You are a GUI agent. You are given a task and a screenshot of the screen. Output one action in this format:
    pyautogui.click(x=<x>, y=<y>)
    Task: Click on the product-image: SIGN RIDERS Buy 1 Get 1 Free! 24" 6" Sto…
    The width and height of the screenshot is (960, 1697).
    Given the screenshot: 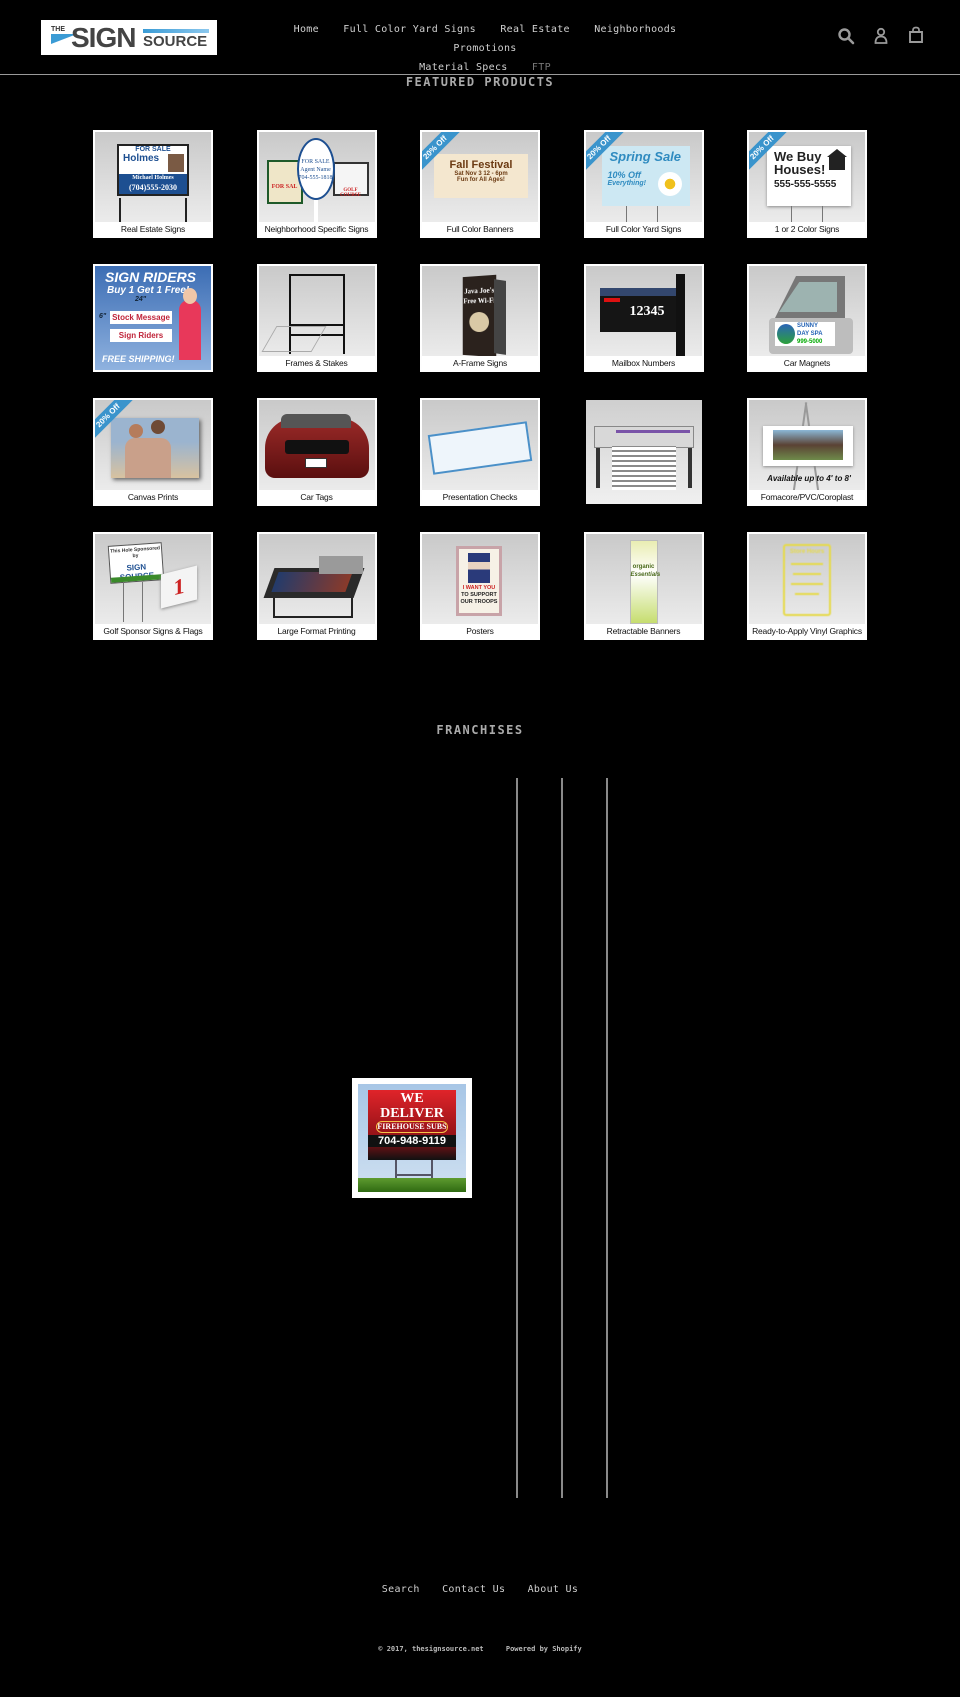 What is the action you would take?
    pyautogui.click(x=153, y=318)
    